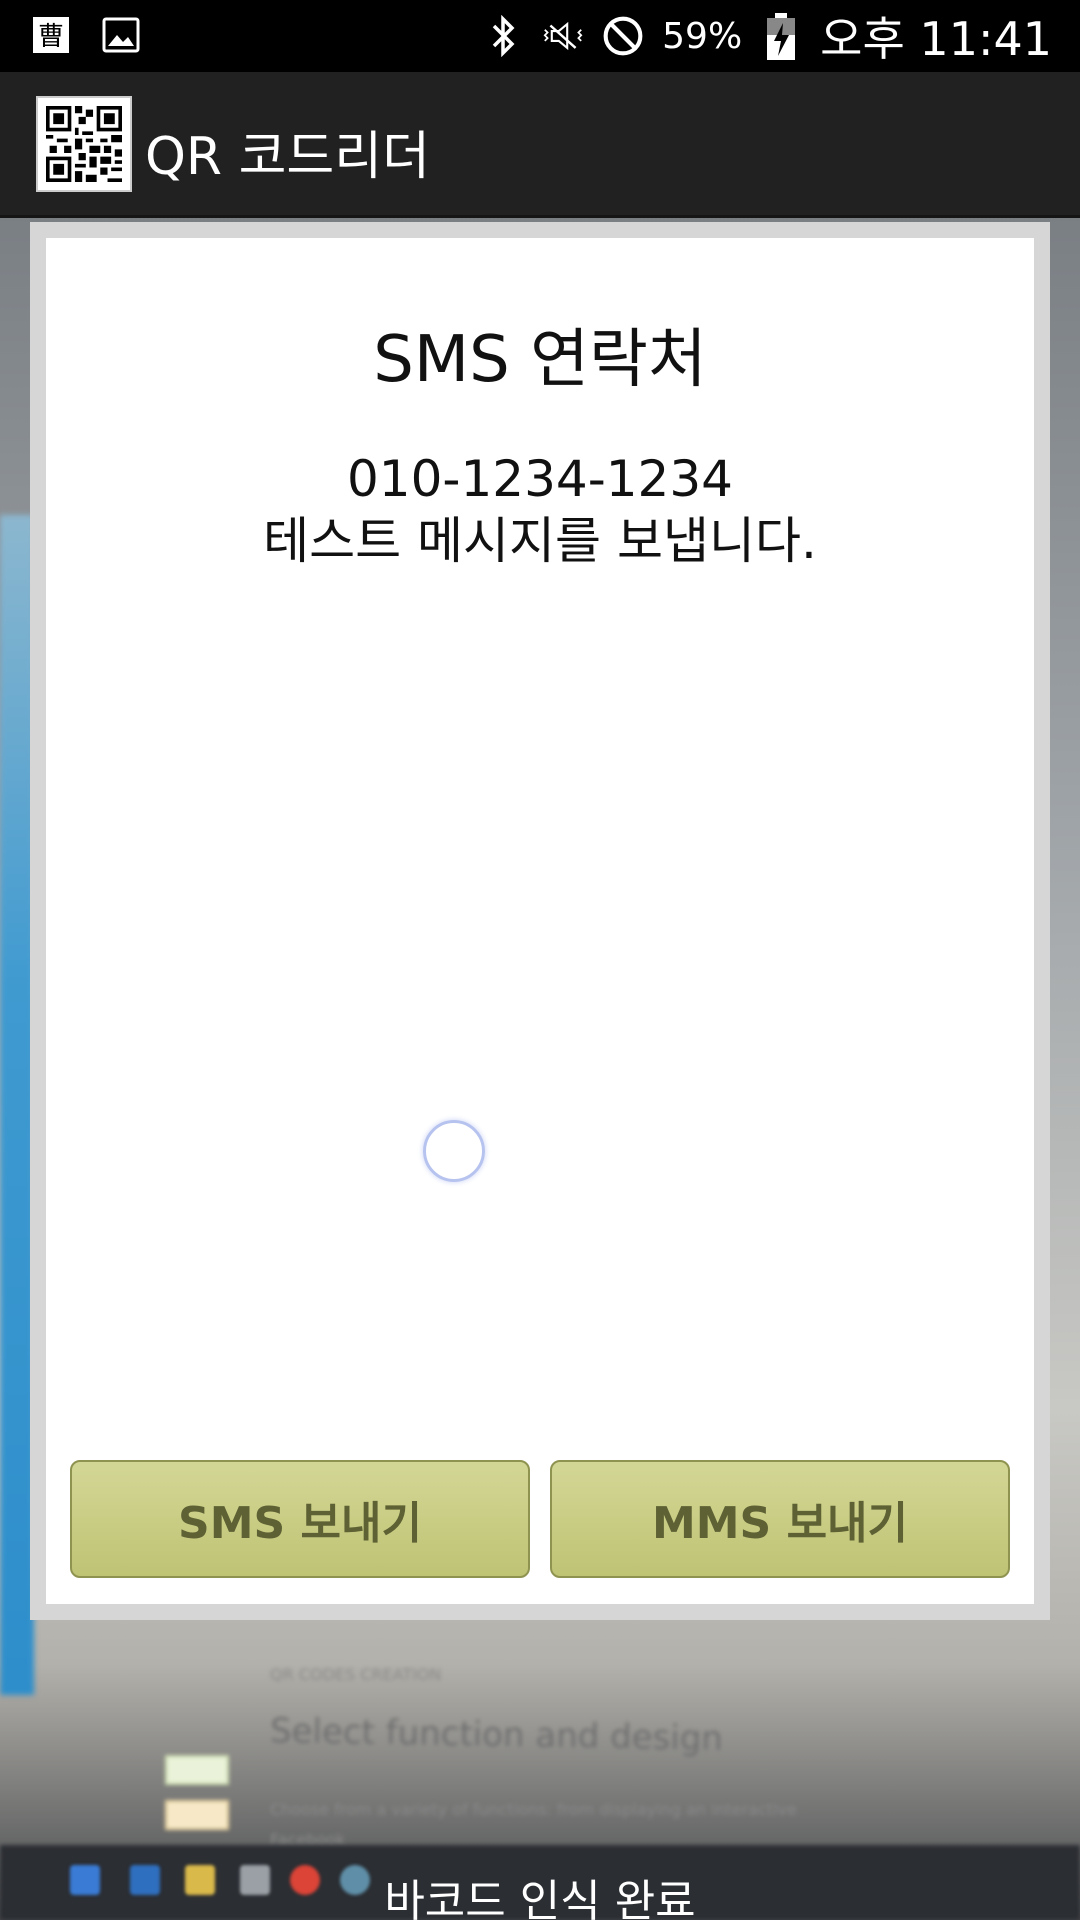 The image size is (1080, 1920). I want to click on background-blue-strip, so click(17, 1105).